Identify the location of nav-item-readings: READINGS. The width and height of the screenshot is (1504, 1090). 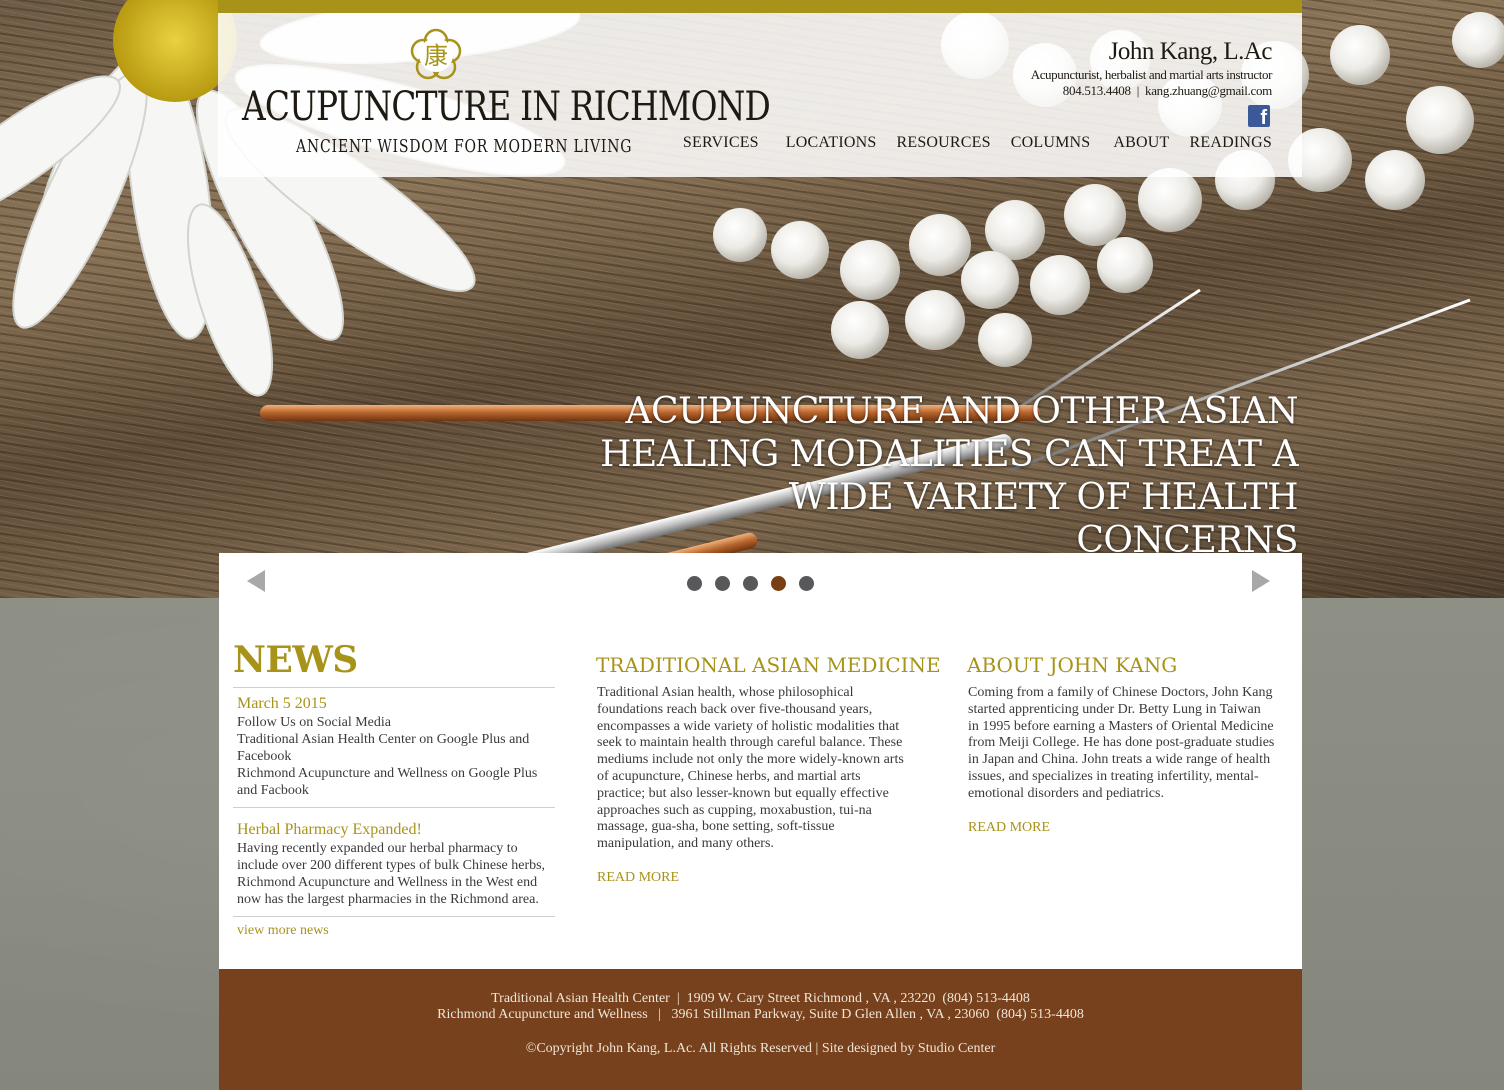
(1231, 143).